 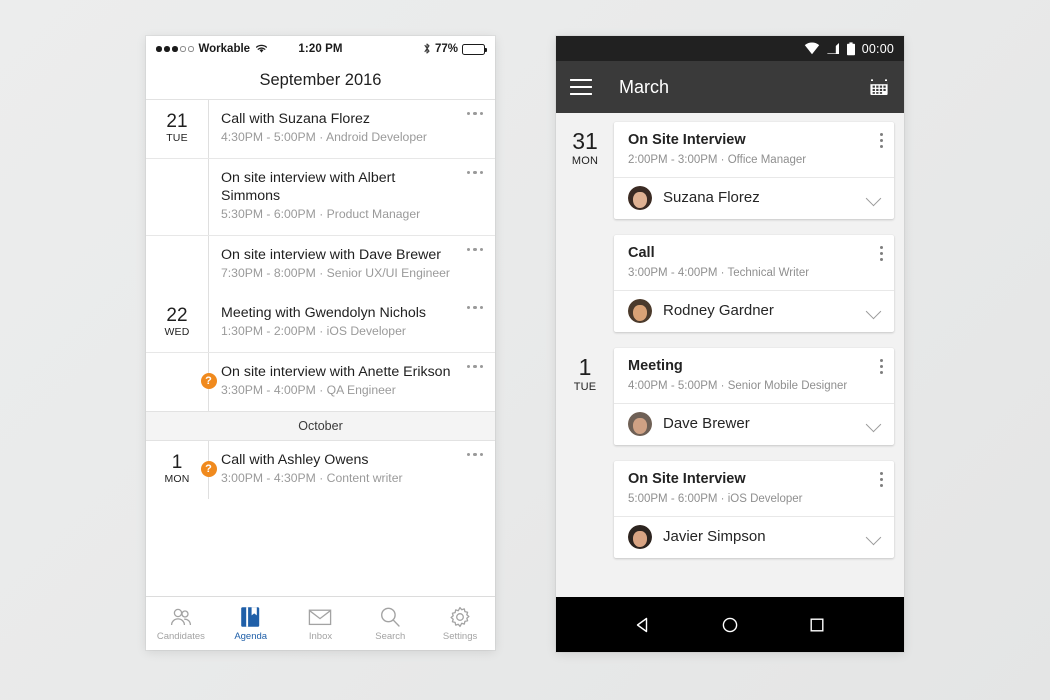 I want to click on agenda-date-column: 31 MON, so click(x=585, y=145).